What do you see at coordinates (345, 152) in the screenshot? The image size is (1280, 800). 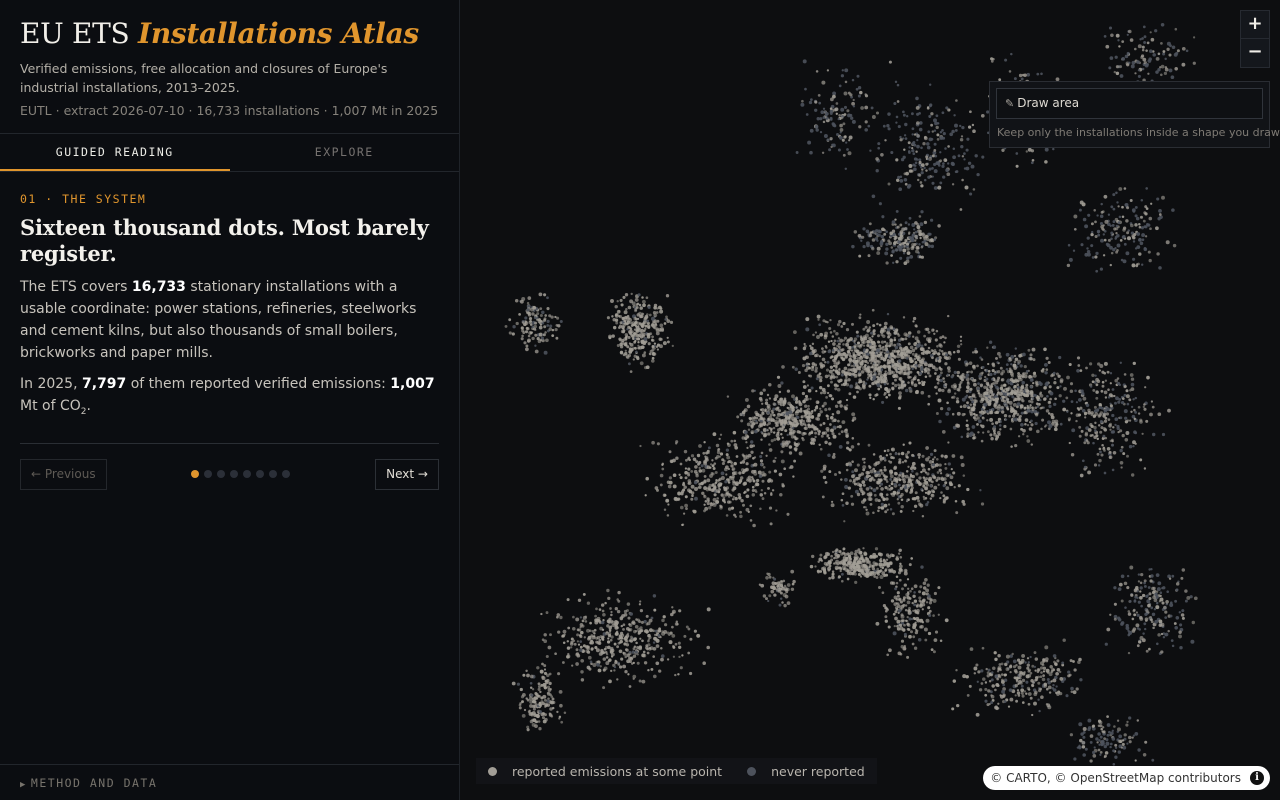 I see `tab-explore: EXPLORE` at bounding box center [345, 152].